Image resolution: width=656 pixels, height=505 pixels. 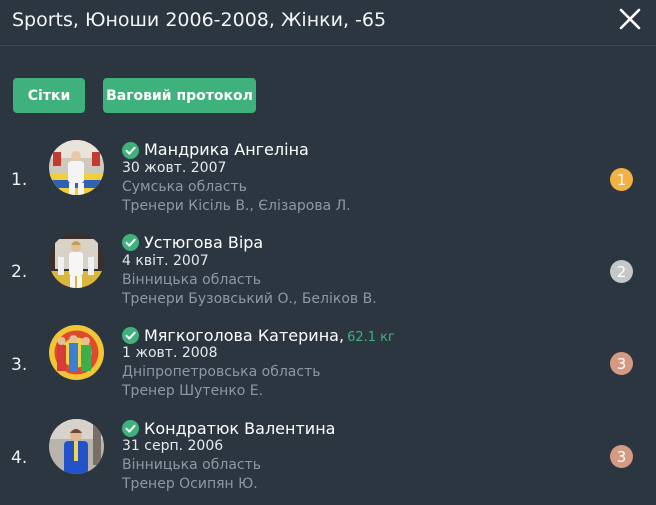 I want to click on grids-button: Сітки, so click(x=49, y=95).